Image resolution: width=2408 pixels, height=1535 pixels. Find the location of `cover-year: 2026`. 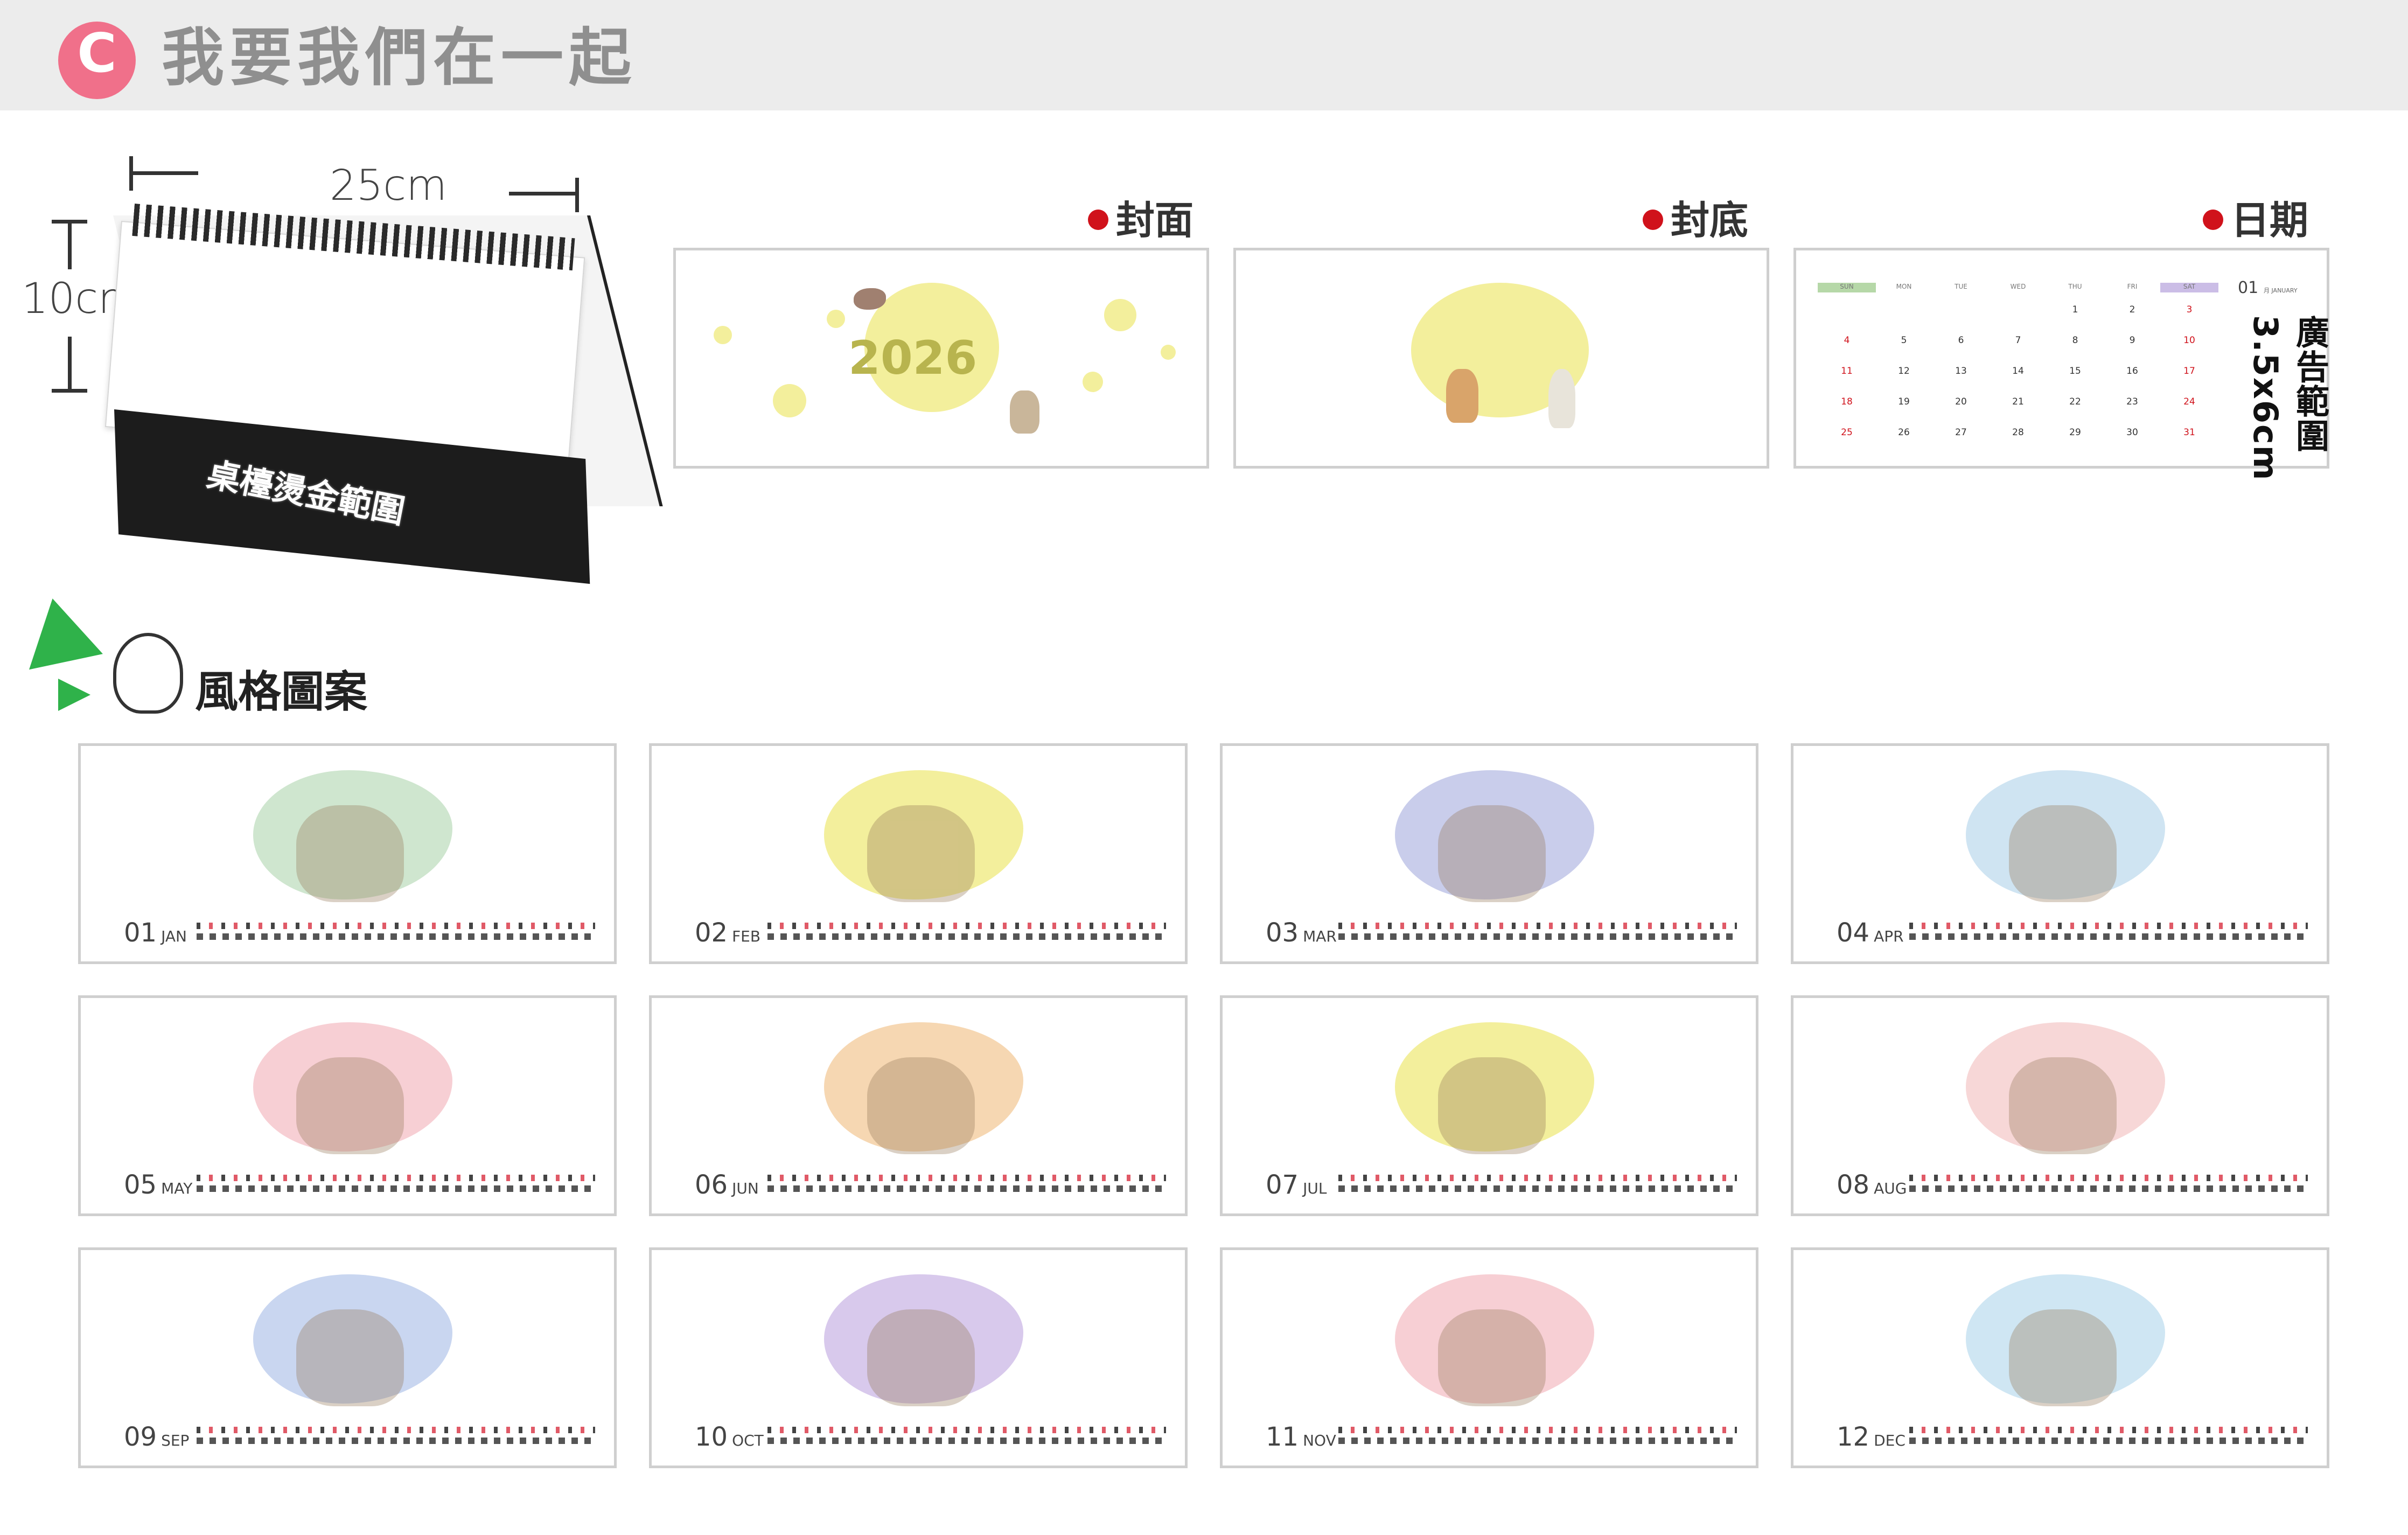

cover-year: 2026 is located at coordinates (913, 358).